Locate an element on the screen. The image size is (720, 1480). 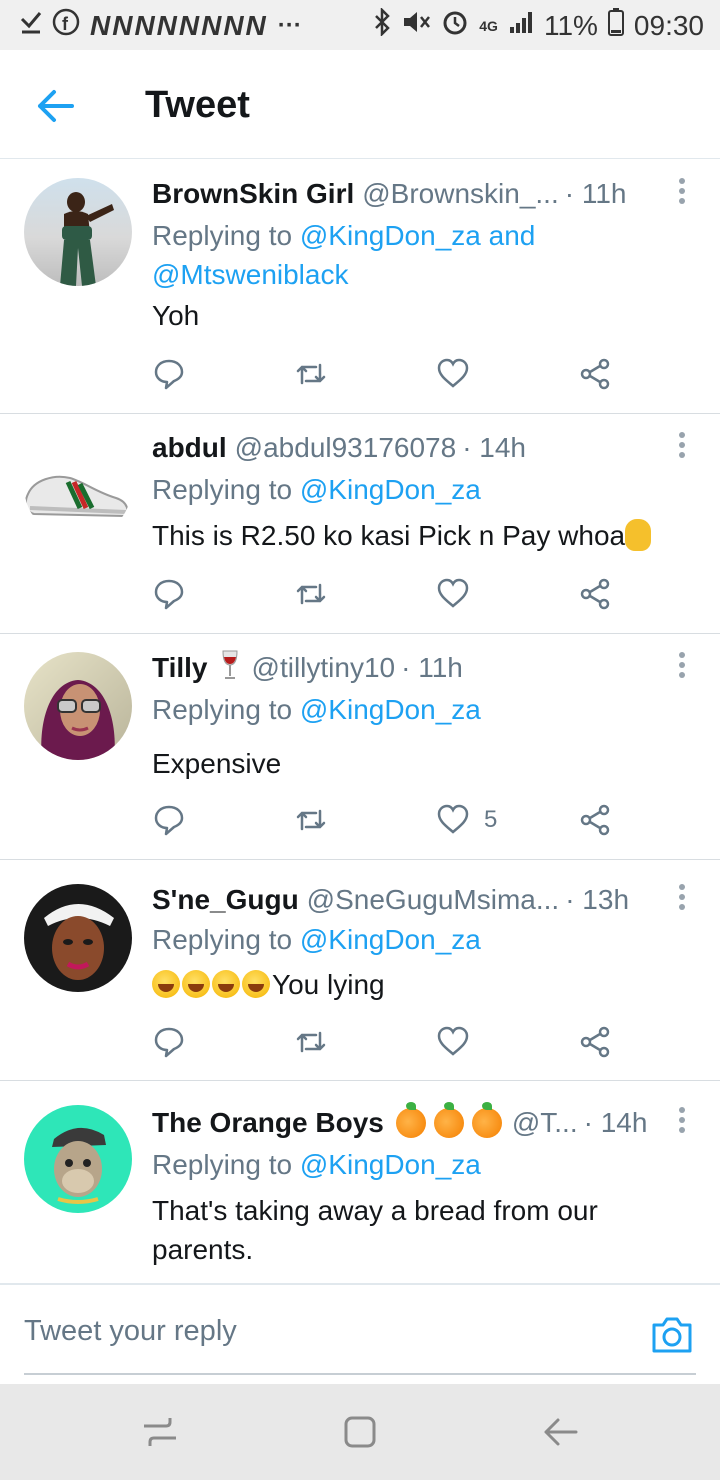
more-notifications-icon: ··· is located at coordinates (289, 25).